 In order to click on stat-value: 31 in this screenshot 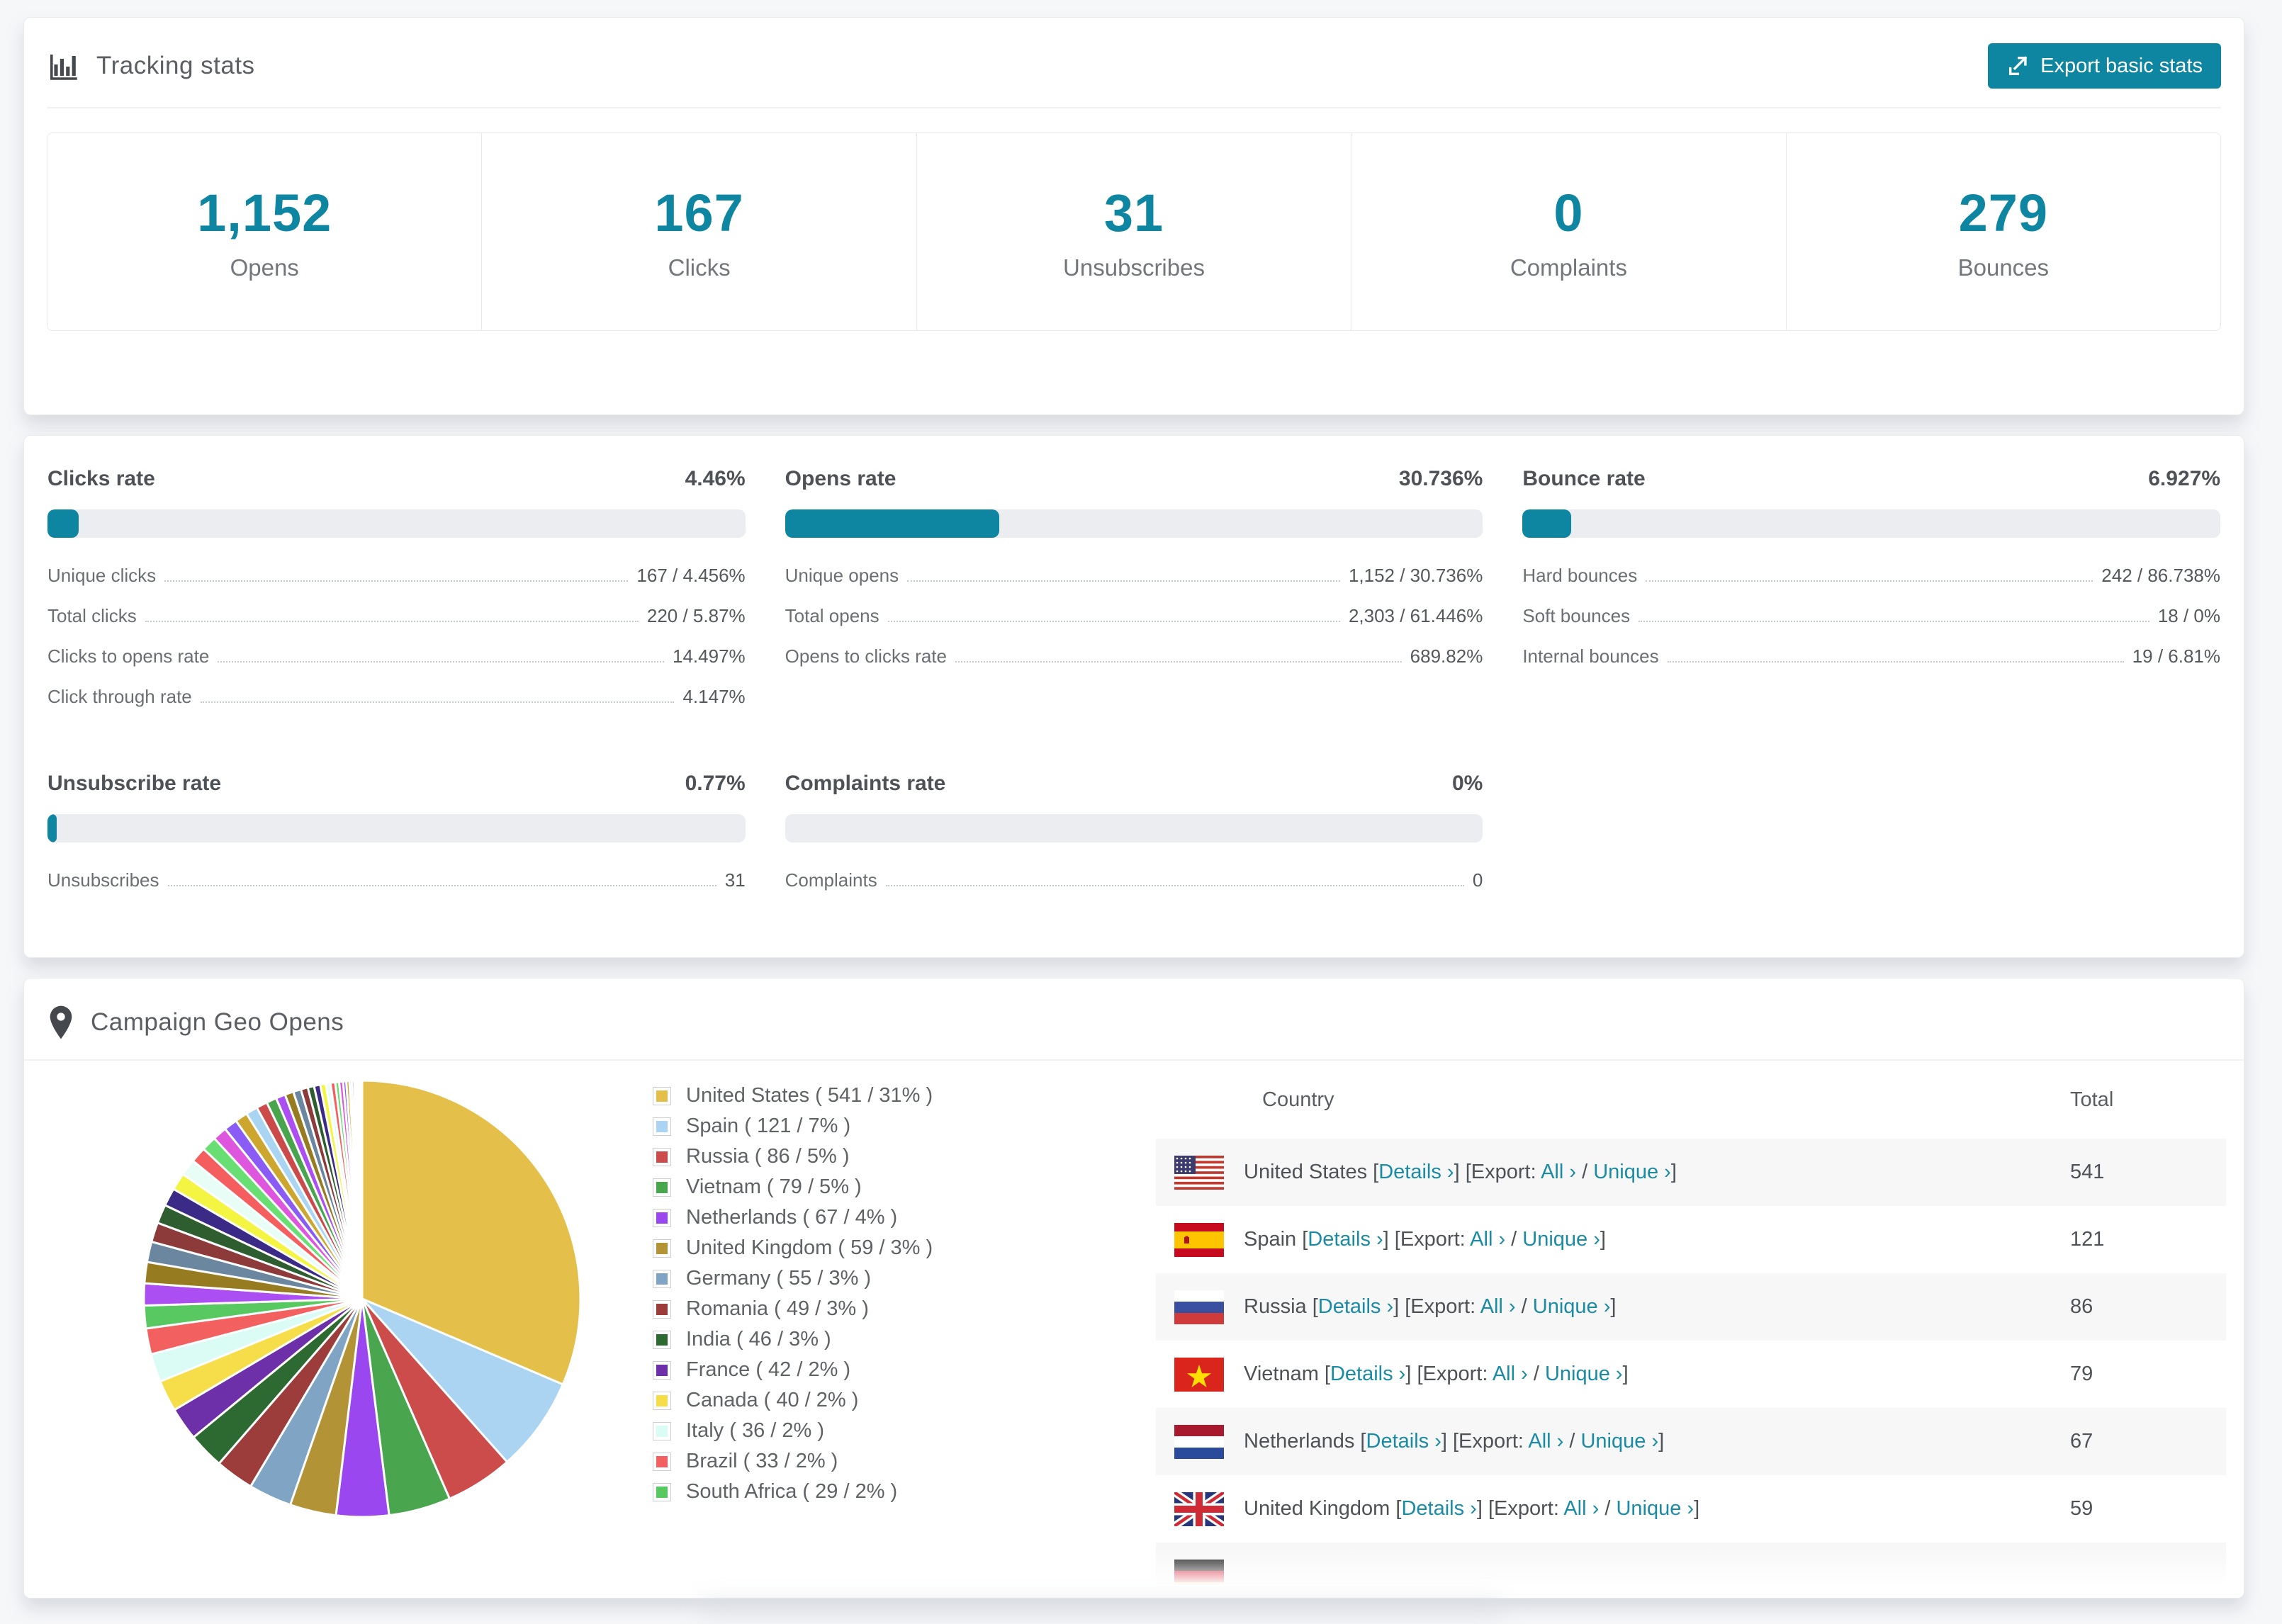, I will do `click(1133, 212)`.